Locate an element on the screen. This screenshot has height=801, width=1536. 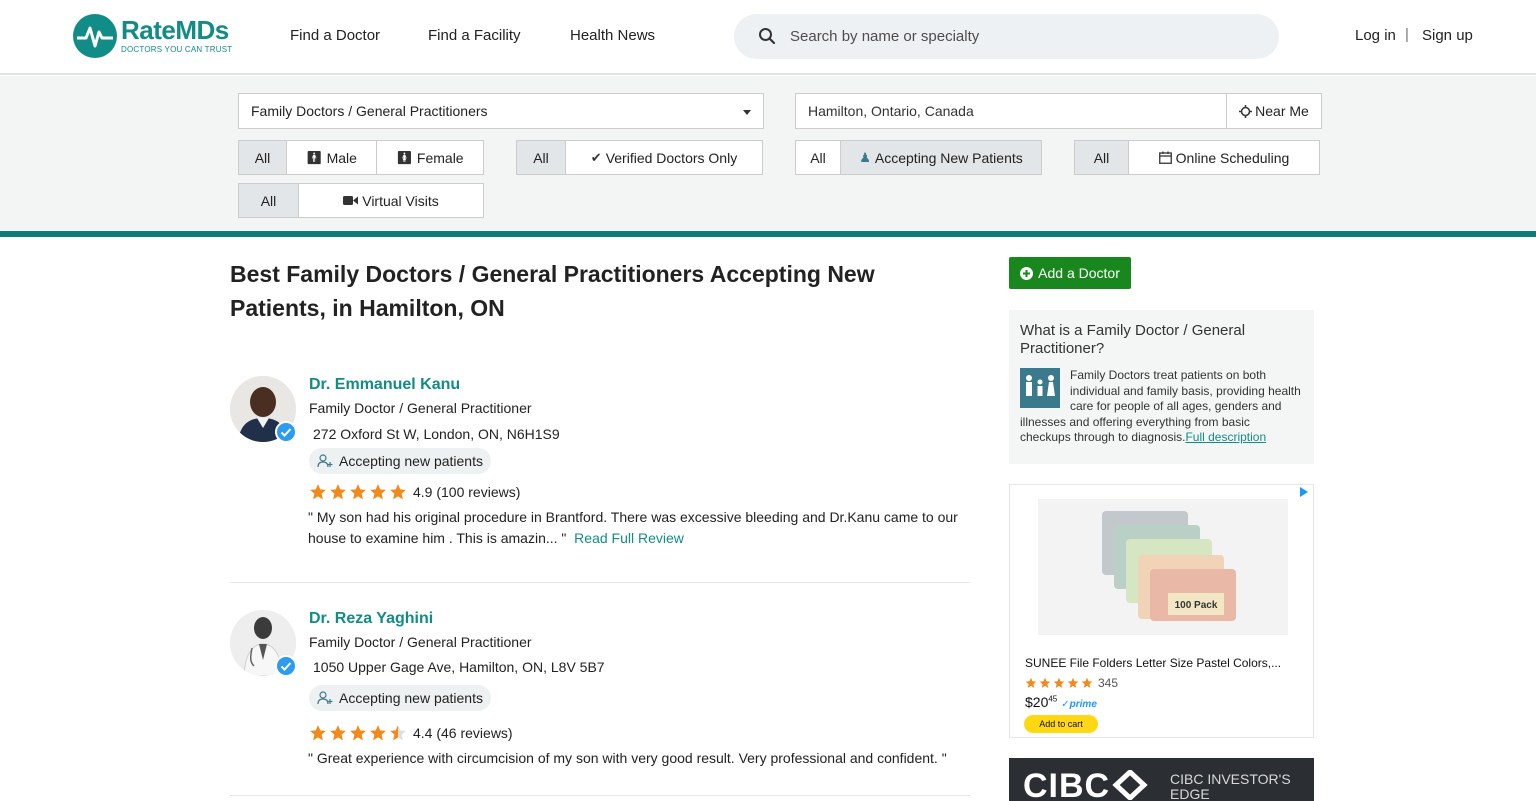
near-me-label: Near Me is located at coordinates (1282, 111).